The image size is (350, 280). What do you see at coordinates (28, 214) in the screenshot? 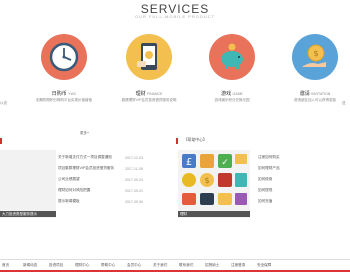
I see `news-thumbnail-caption: 大力投资类型服务提示` at bounding box center [28, 214].